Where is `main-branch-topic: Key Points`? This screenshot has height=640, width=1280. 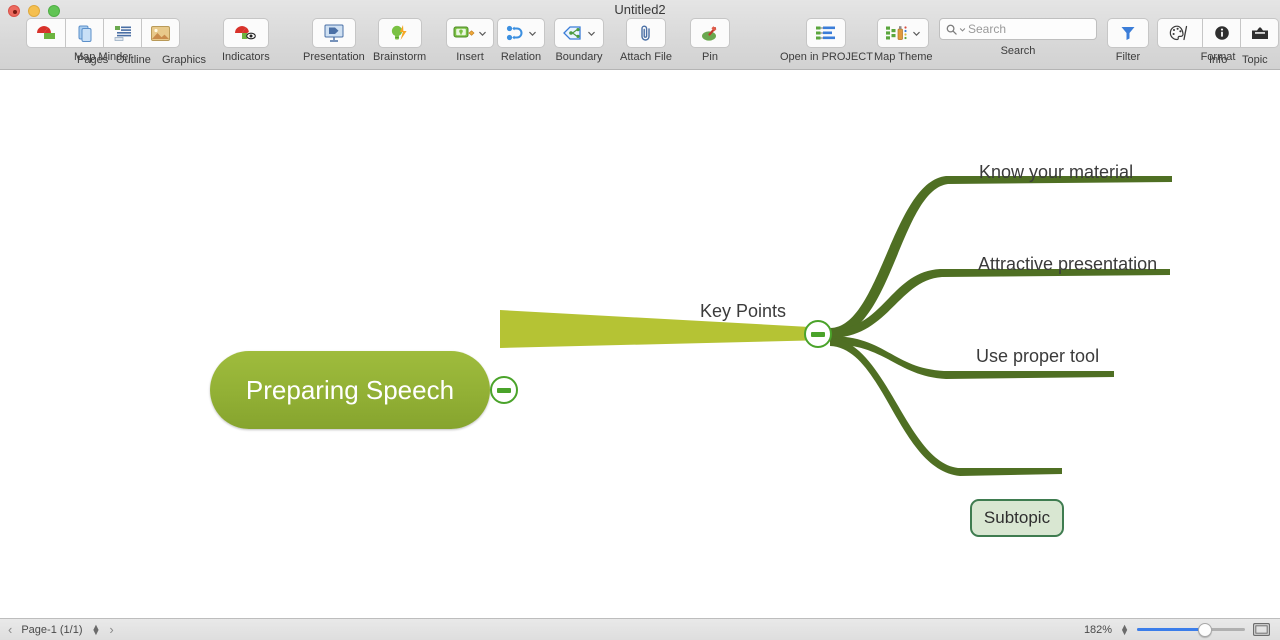
main-branch-topic: Key Points is located at coordinates (743, 311).